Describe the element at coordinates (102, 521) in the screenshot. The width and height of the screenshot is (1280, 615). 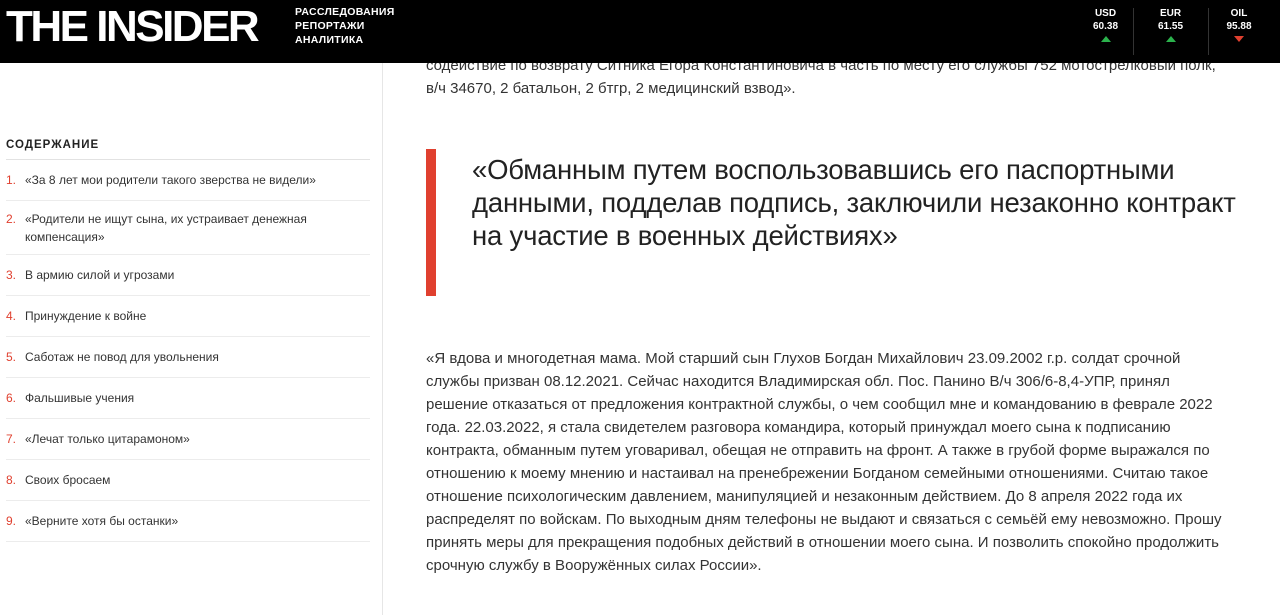
I see `toc-item-label: «Верните хотя бы останки»` at that location.